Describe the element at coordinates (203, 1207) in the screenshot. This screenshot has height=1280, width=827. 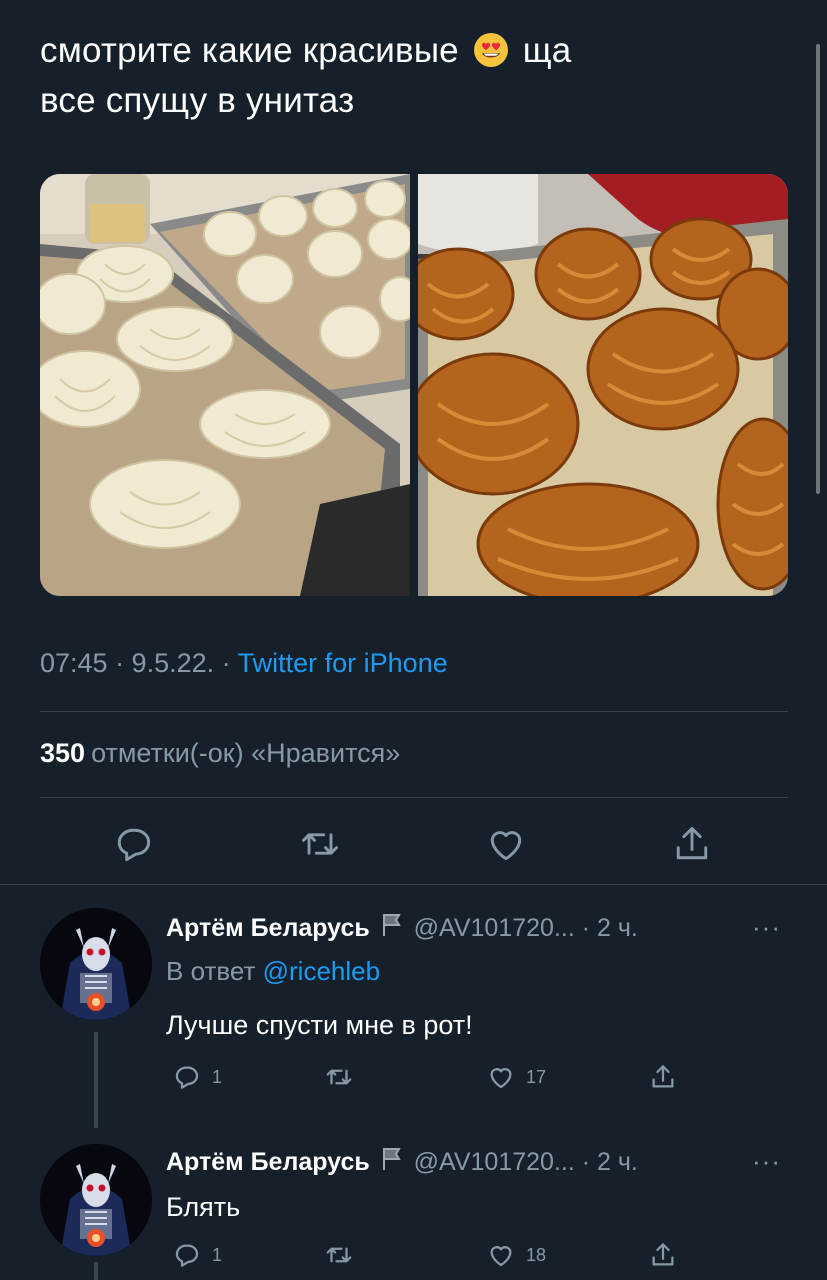
I see `reply-text: Блять` at that location.